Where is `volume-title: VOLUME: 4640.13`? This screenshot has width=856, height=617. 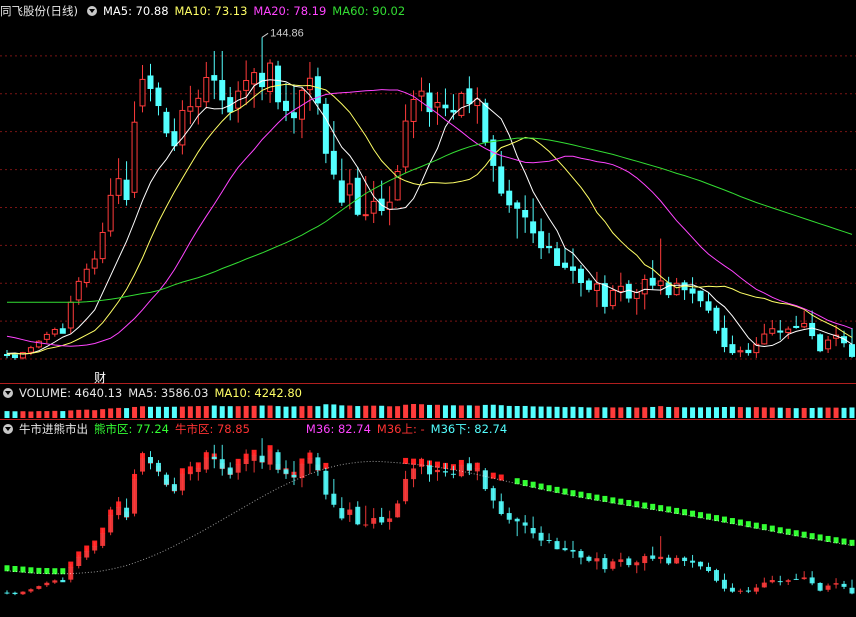 volume-title: VOLUME: 4640.13 is located at coordinates (71, 393).